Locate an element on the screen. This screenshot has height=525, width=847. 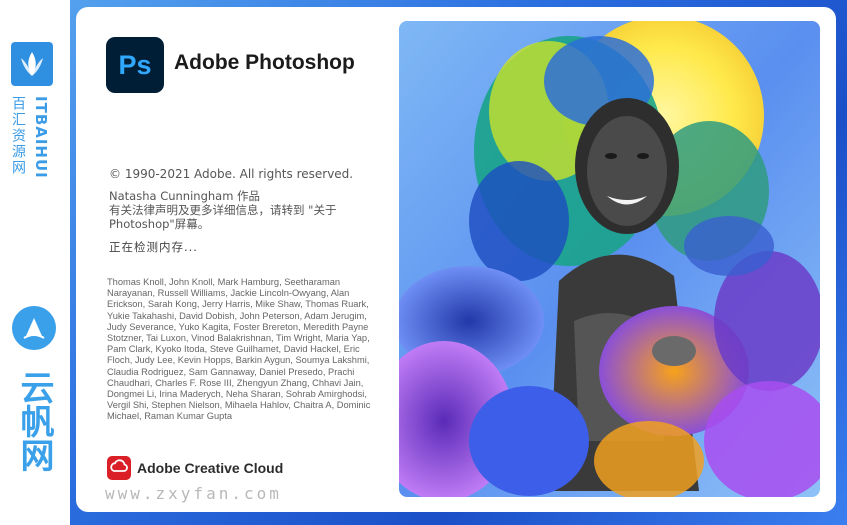
artwork-credit: Natasha Cunningham 作品 is located at coordinates (185, 196).